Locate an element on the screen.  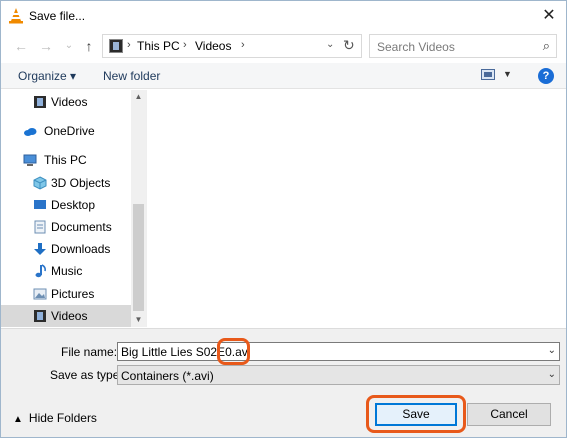
sidebar-item-desktop: Desktop is located at coordinates (66, 205).